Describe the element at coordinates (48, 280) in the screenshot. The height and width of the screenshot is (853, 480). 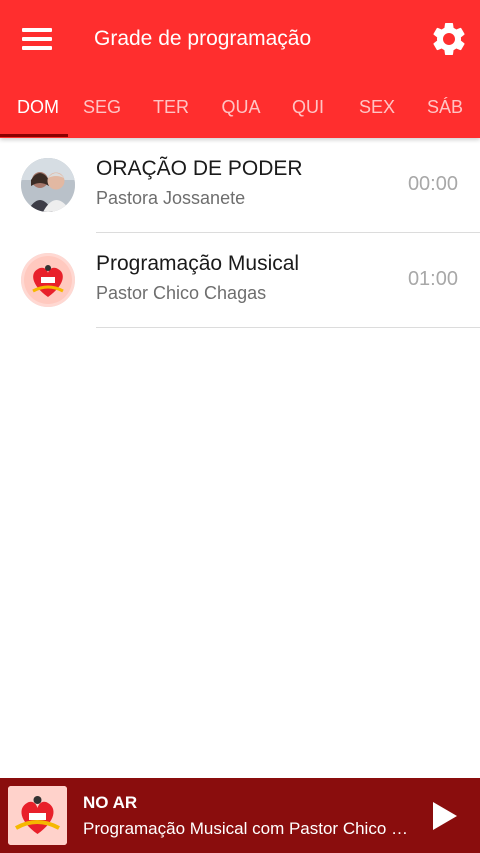
I see `radio-heart-logo-avatar` at that location.